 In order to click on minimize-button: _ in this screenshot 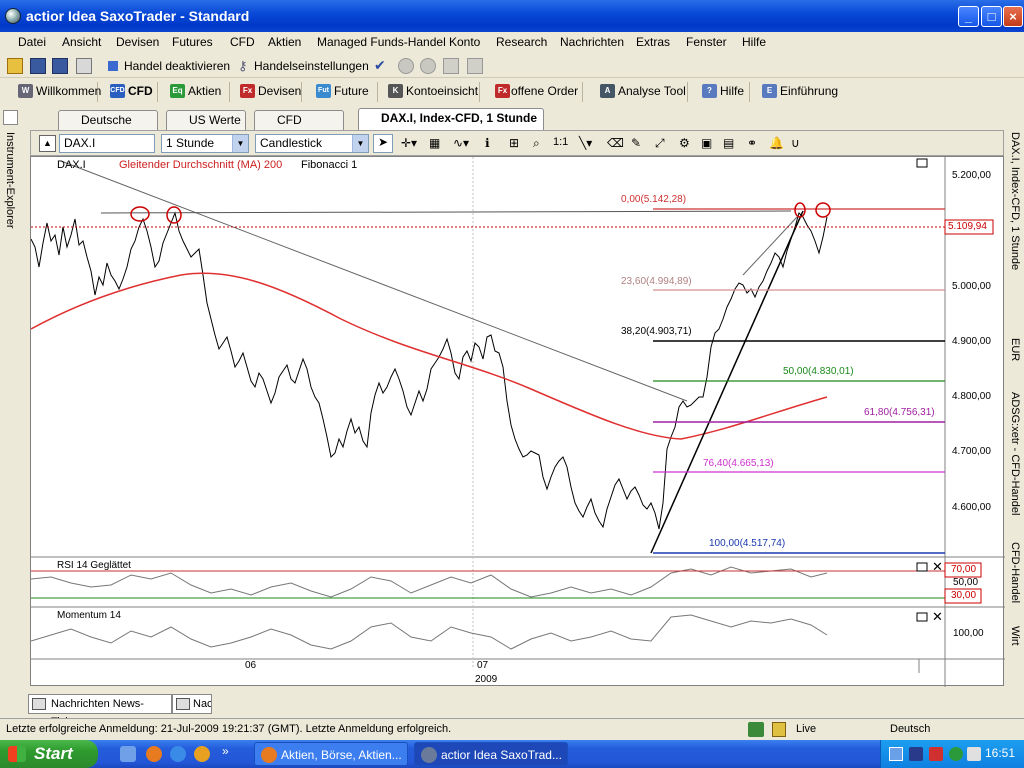, I will do `click(968, 16)`.